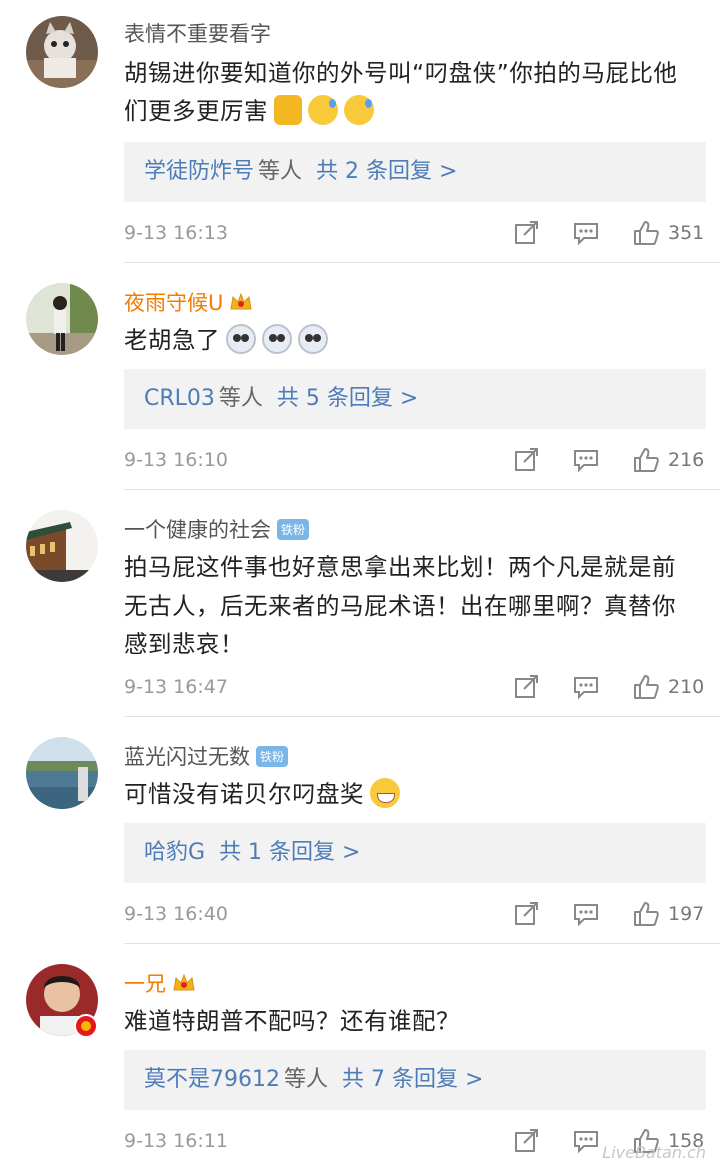 This screenshot has width=720, height=1170. Describe the element at coordinates (176, 687) in the screenshot. I see `timestamp: 9-13 16:47` at that location.